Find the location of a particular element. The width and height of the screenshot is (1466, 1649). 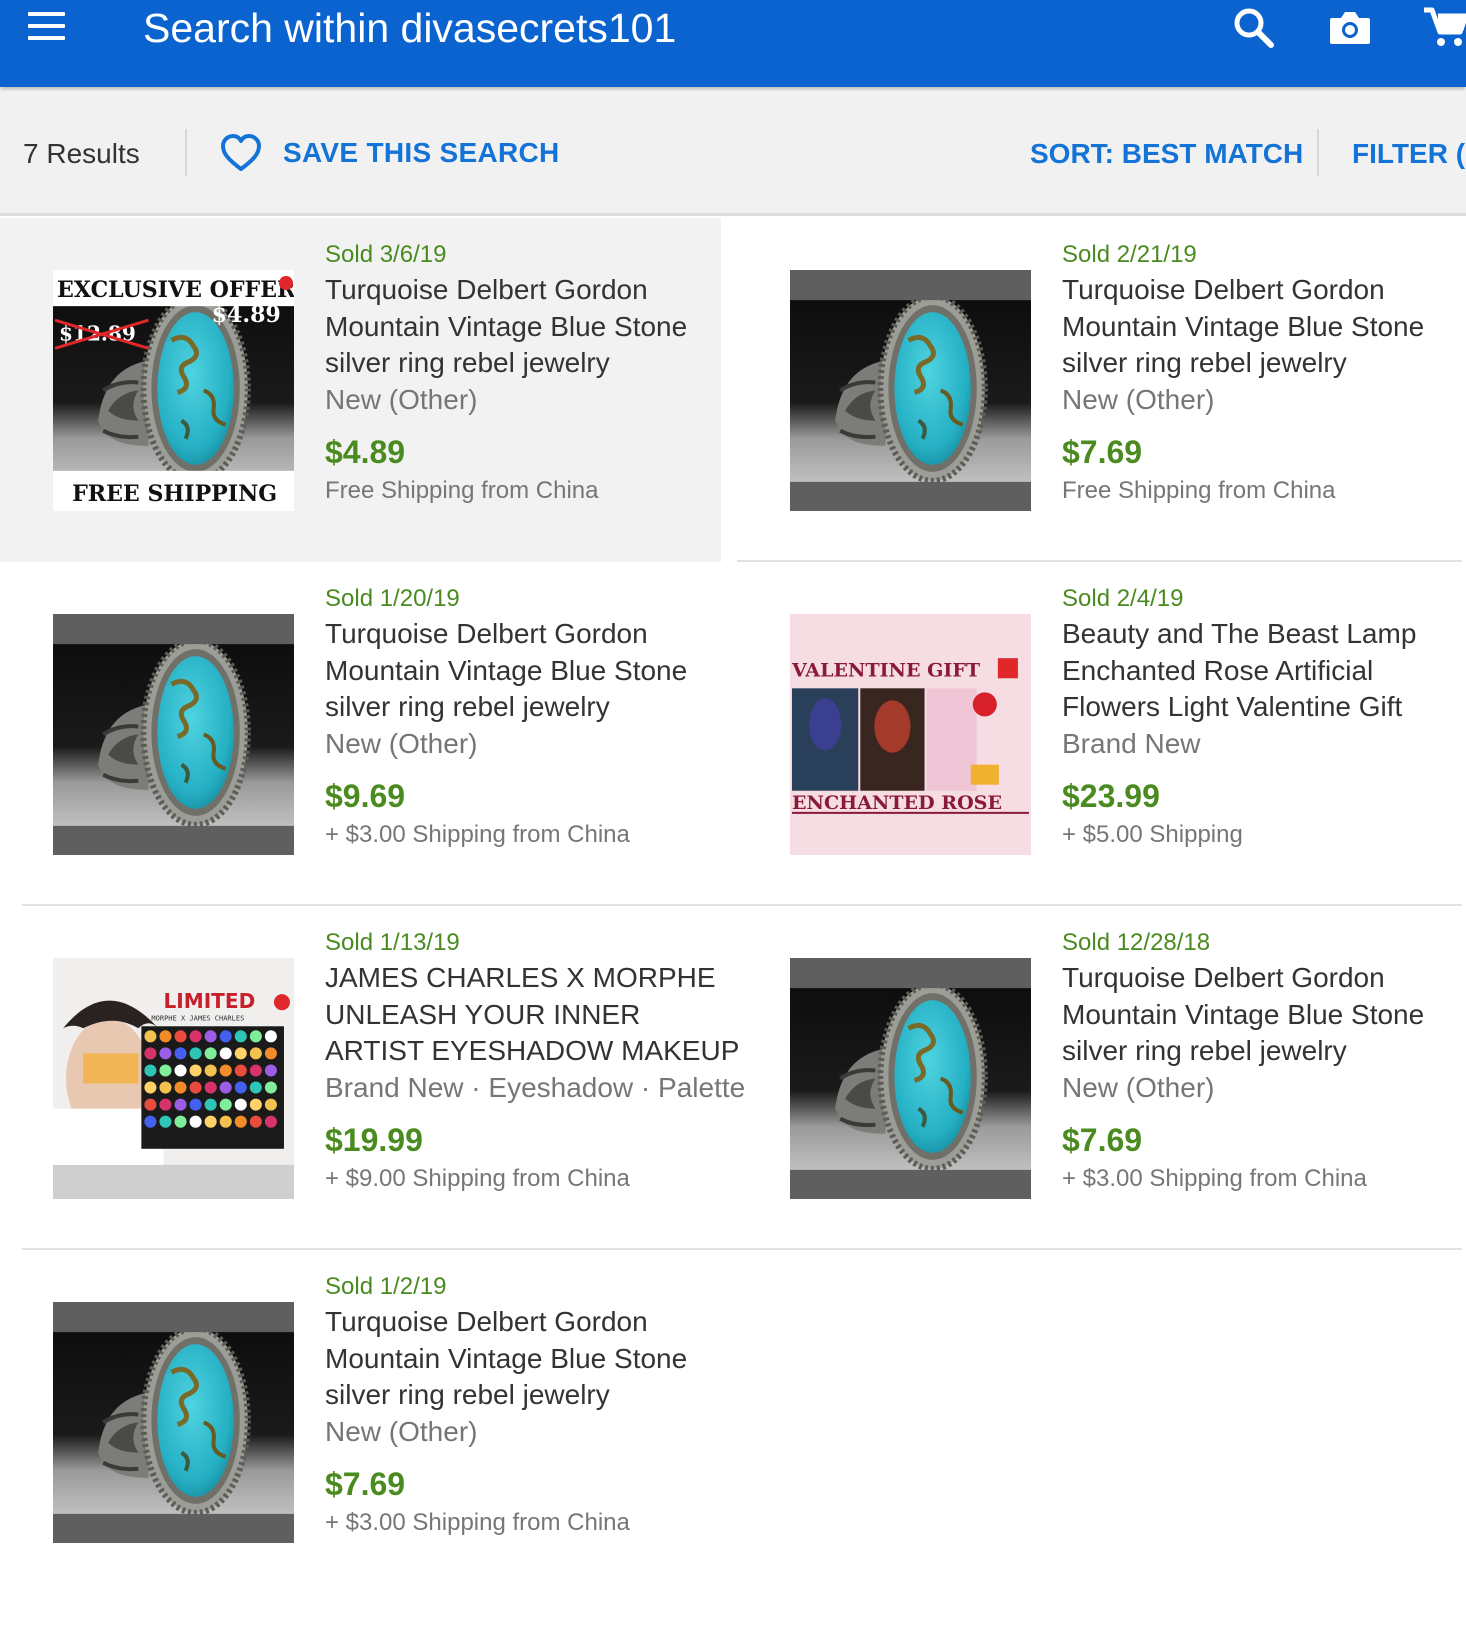

sold-date: Sold 1/2/19 is located at coordinates (386, 1286).